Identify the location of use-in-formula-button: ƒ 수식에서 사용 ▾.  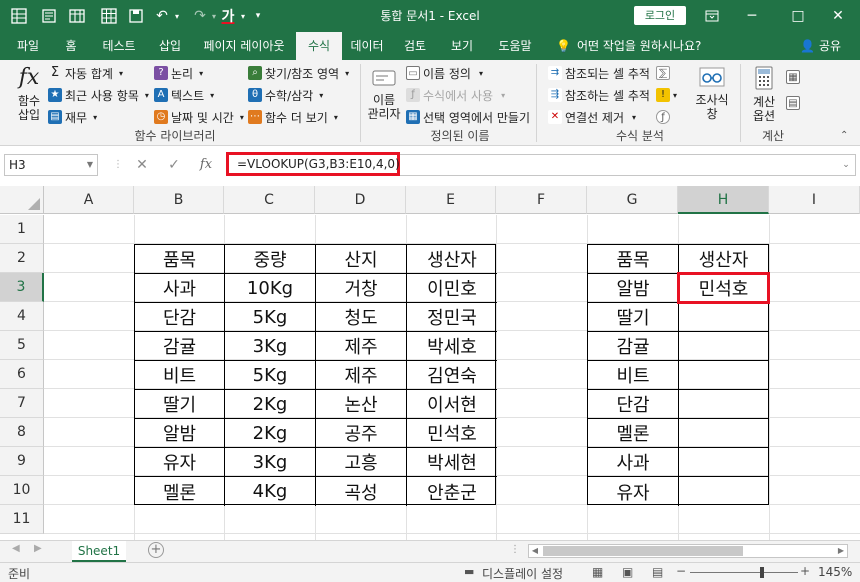
(455, 95).